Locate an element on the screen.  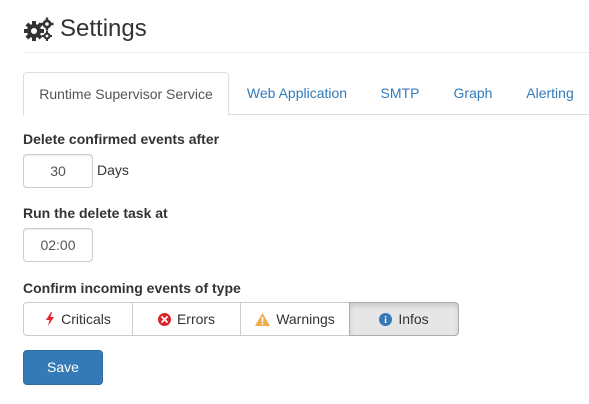
tab-graph: Graph is located at coordinates (473, 93).